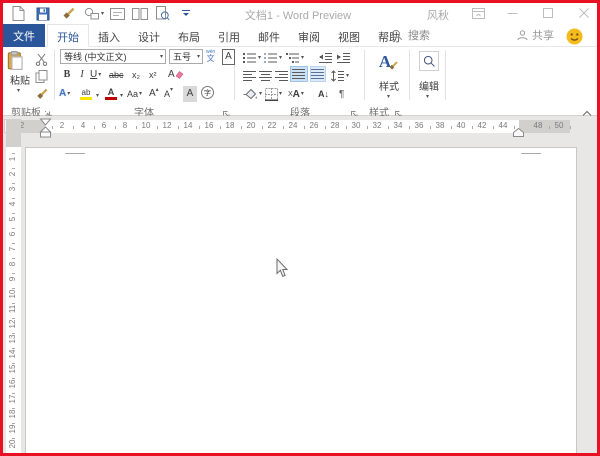  What do you see at coordinates (117, 13) in the screenshot?
I see `text-box-icon` at bounding box center [117, 13].